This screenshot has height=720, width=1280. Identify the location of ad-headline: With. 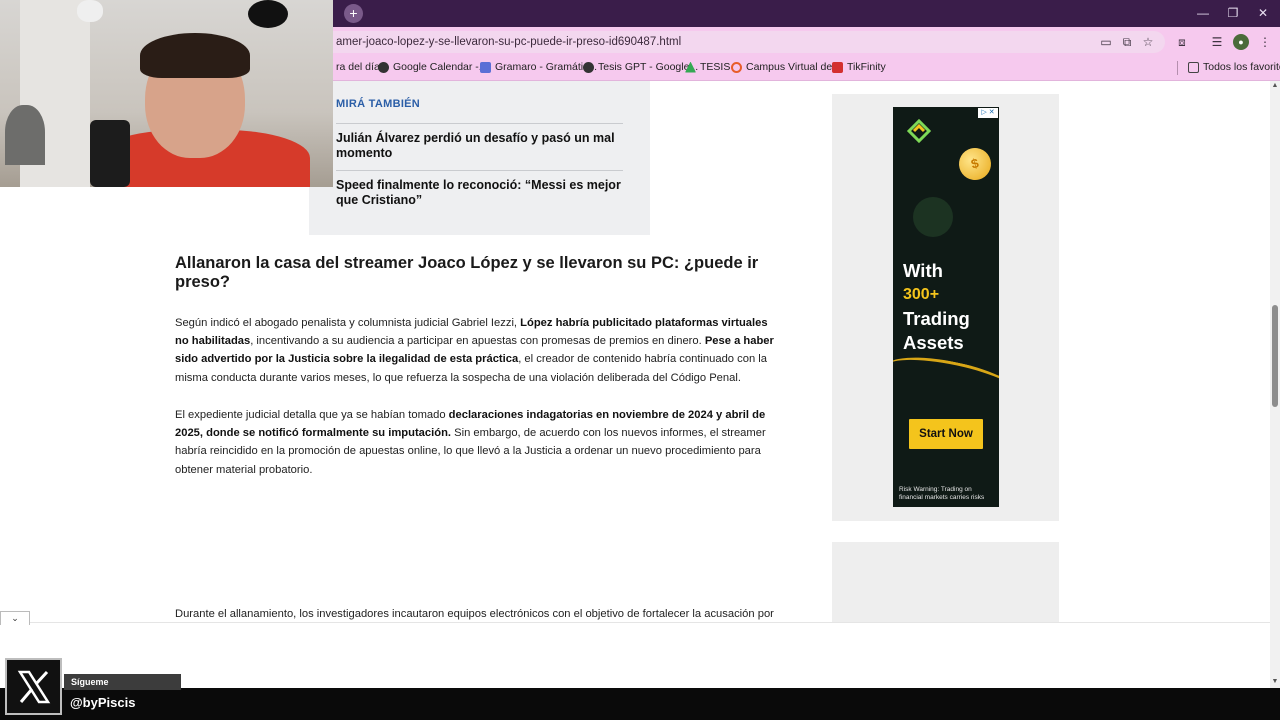
(923, 270).